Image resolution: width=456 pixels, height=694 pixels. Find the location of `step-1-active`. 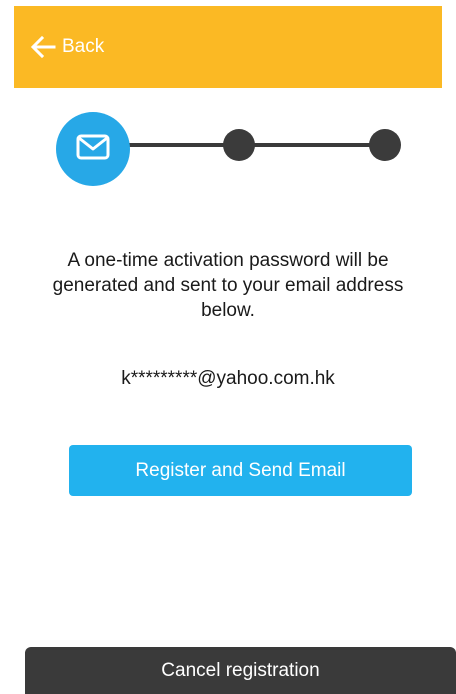

step-1-active is located at coordinates (93, 149).